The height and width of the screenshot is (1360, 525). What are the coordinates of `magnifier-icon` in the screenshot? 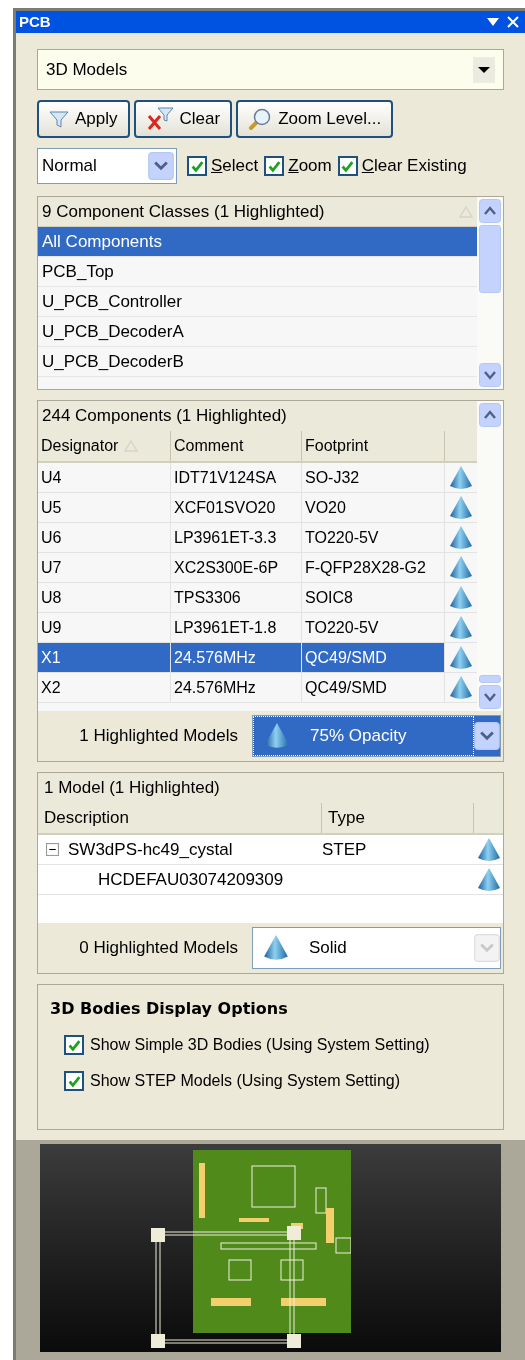 It's located at (260, 119).